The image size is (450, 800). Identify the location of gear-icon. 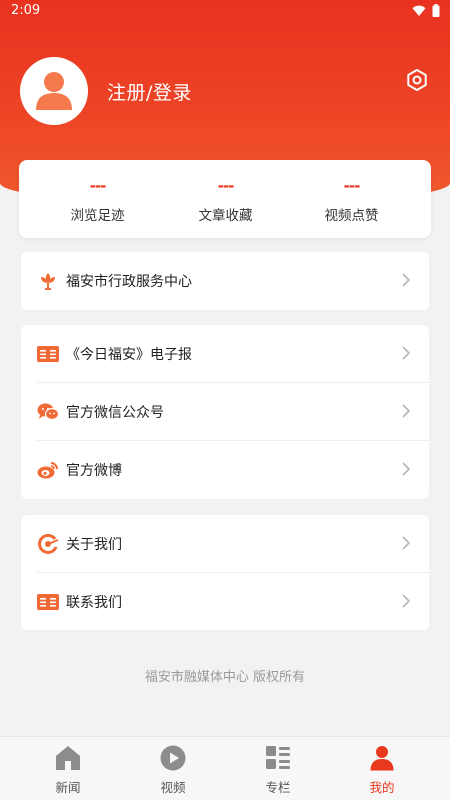
(417, 80).